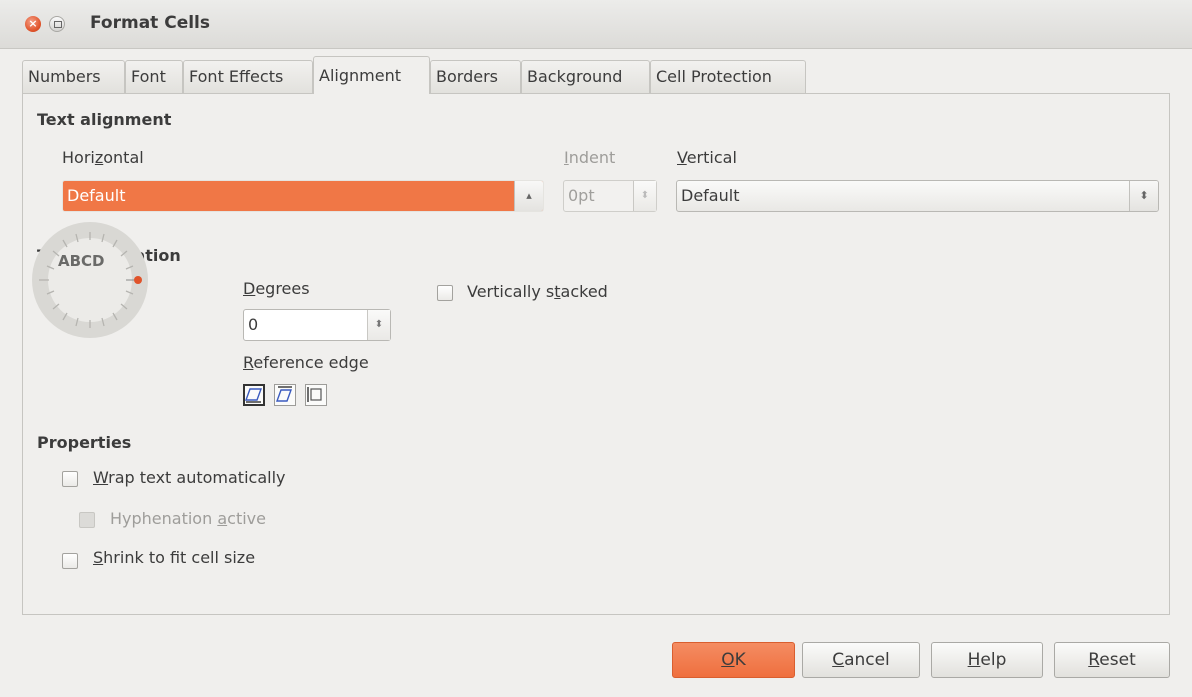 This screenshot has height=697, width=1192. I want to click on reference-edge-top-icon, so click(284, 394).